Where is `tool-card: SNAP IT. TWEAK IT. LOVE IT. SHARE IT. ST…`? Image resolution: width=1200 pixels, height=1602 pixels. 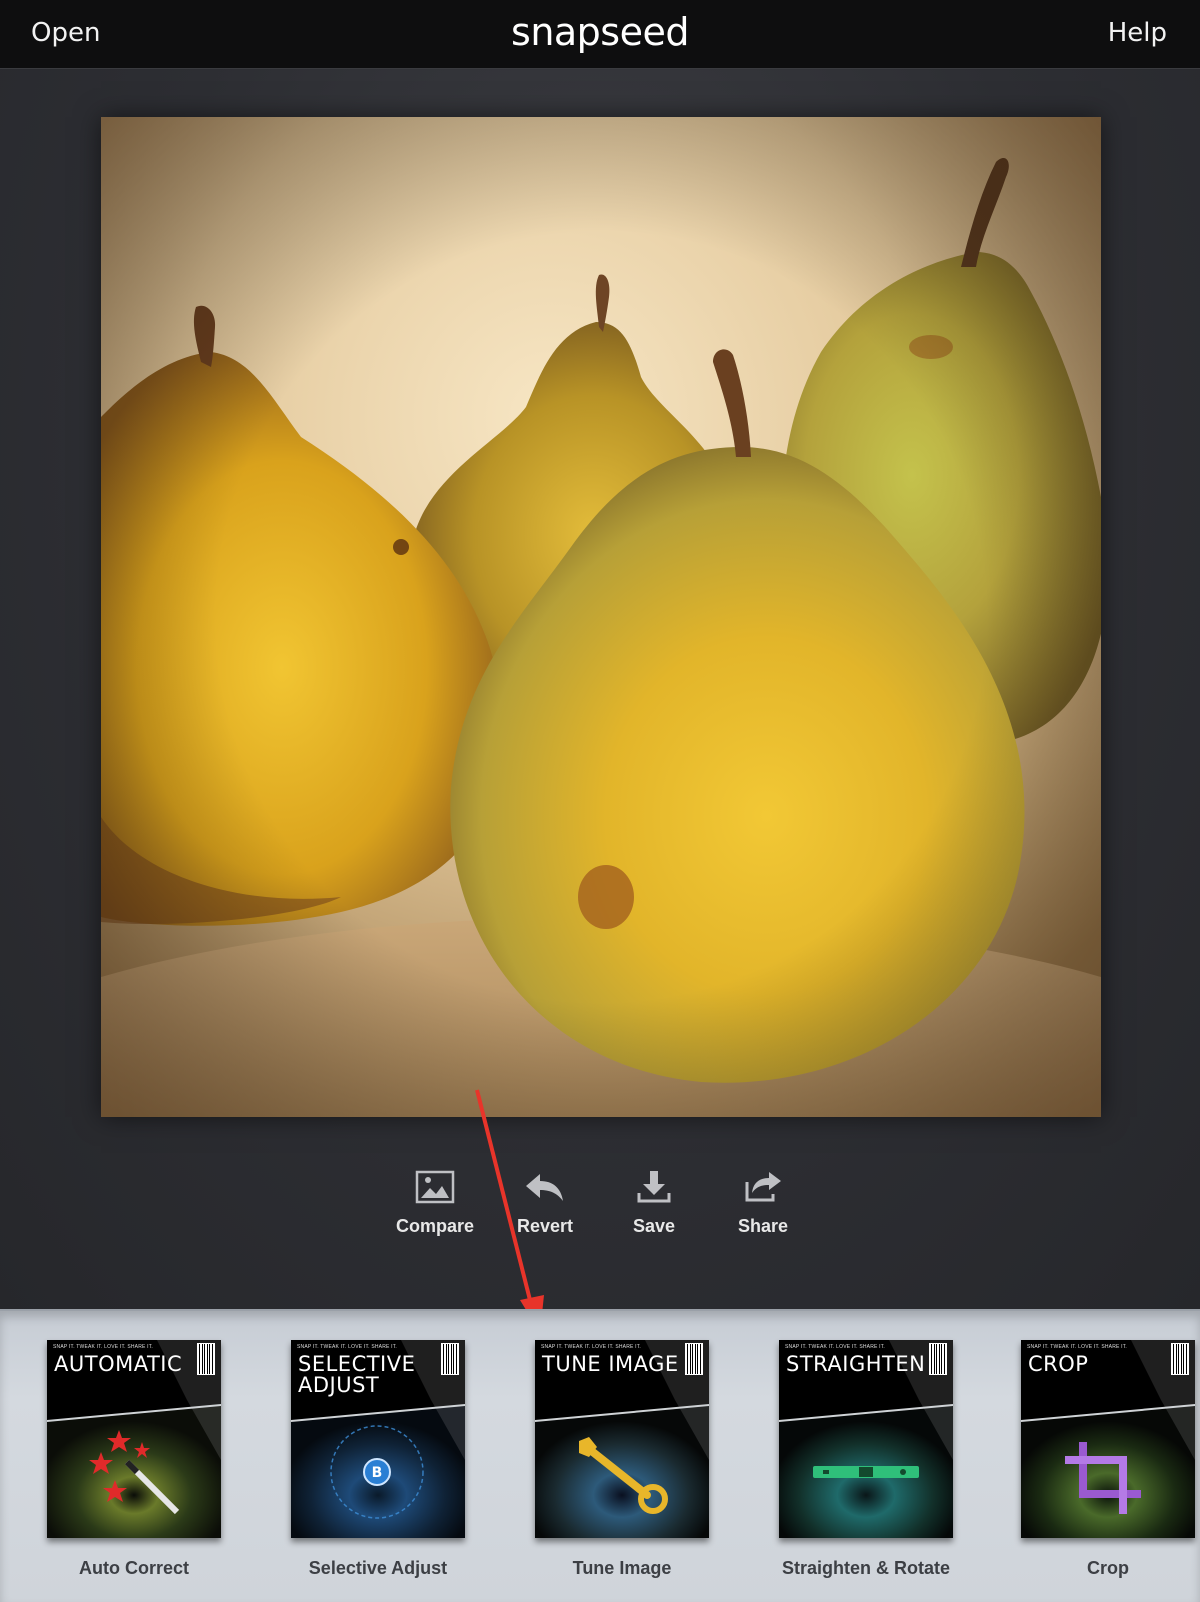 tool-card: SNAP IT. TWEAK IT. LOVE IT. SHARE IT. ST… is located at coordinates (866, 1439).